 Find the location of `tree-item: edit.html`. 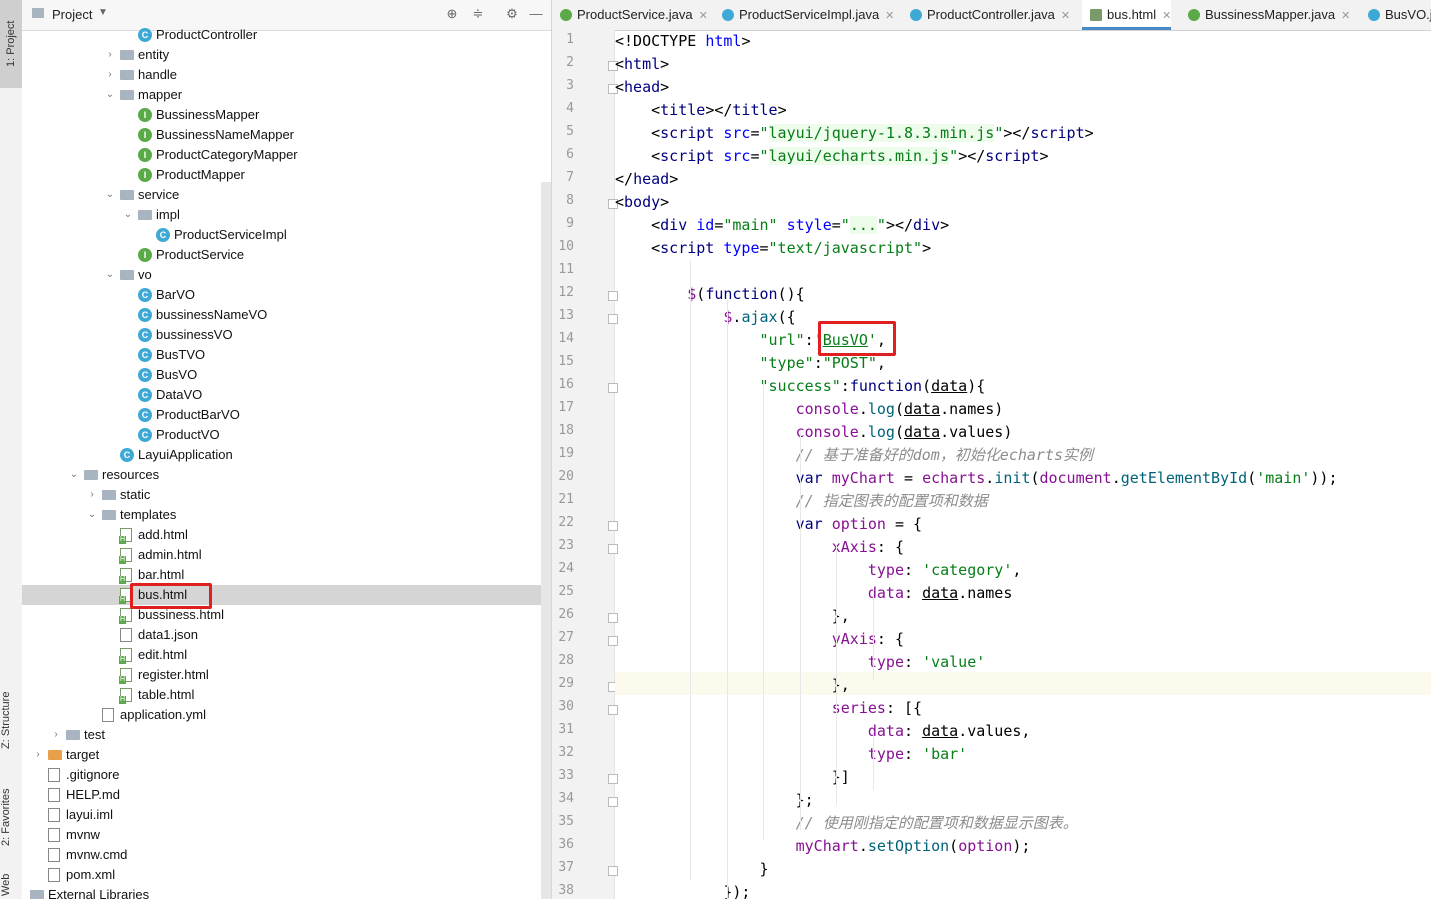

tree-item: edit.html is located at coordinates (281, 655).